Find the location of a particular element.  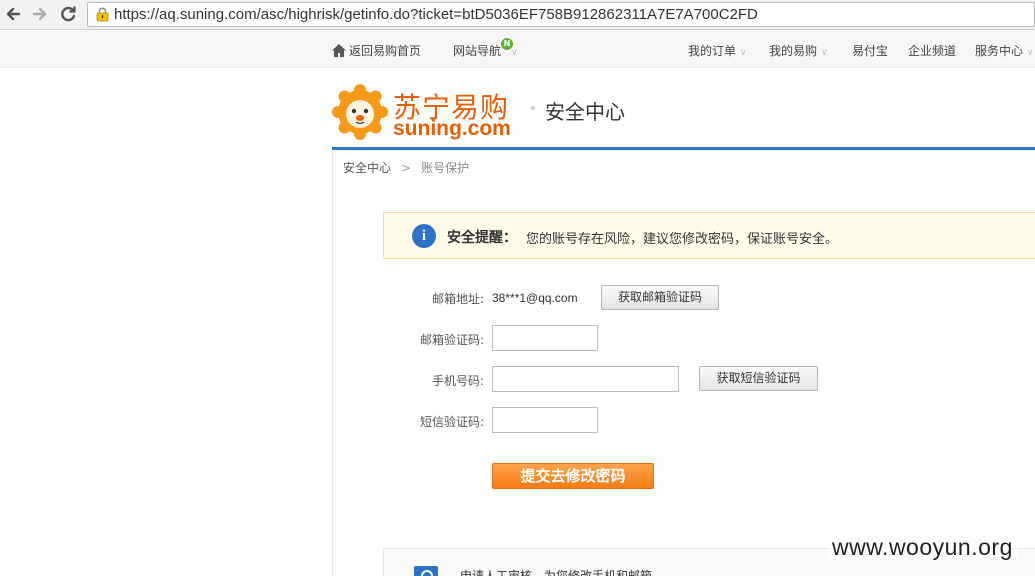

home-link: 返回易购首页 is located at coordinates (376, 50).